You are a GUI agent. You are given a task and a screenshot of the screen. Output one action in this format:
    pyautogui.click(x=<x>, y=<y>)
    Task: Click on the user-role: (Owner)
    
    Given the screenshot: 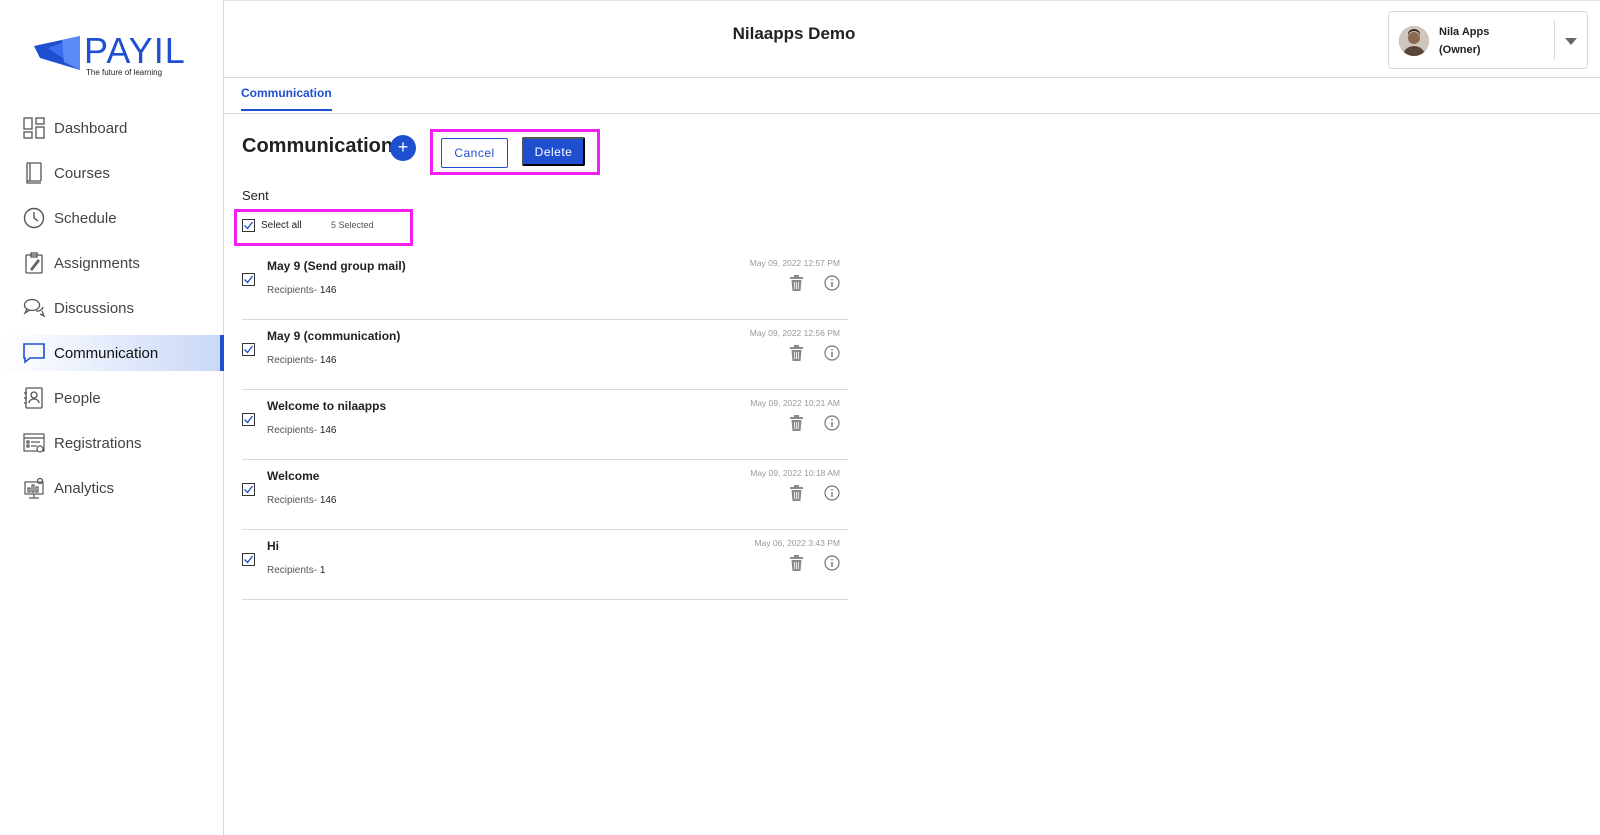 What is the action you would take?
    pyautogui.click(x=1460, y=50)
    